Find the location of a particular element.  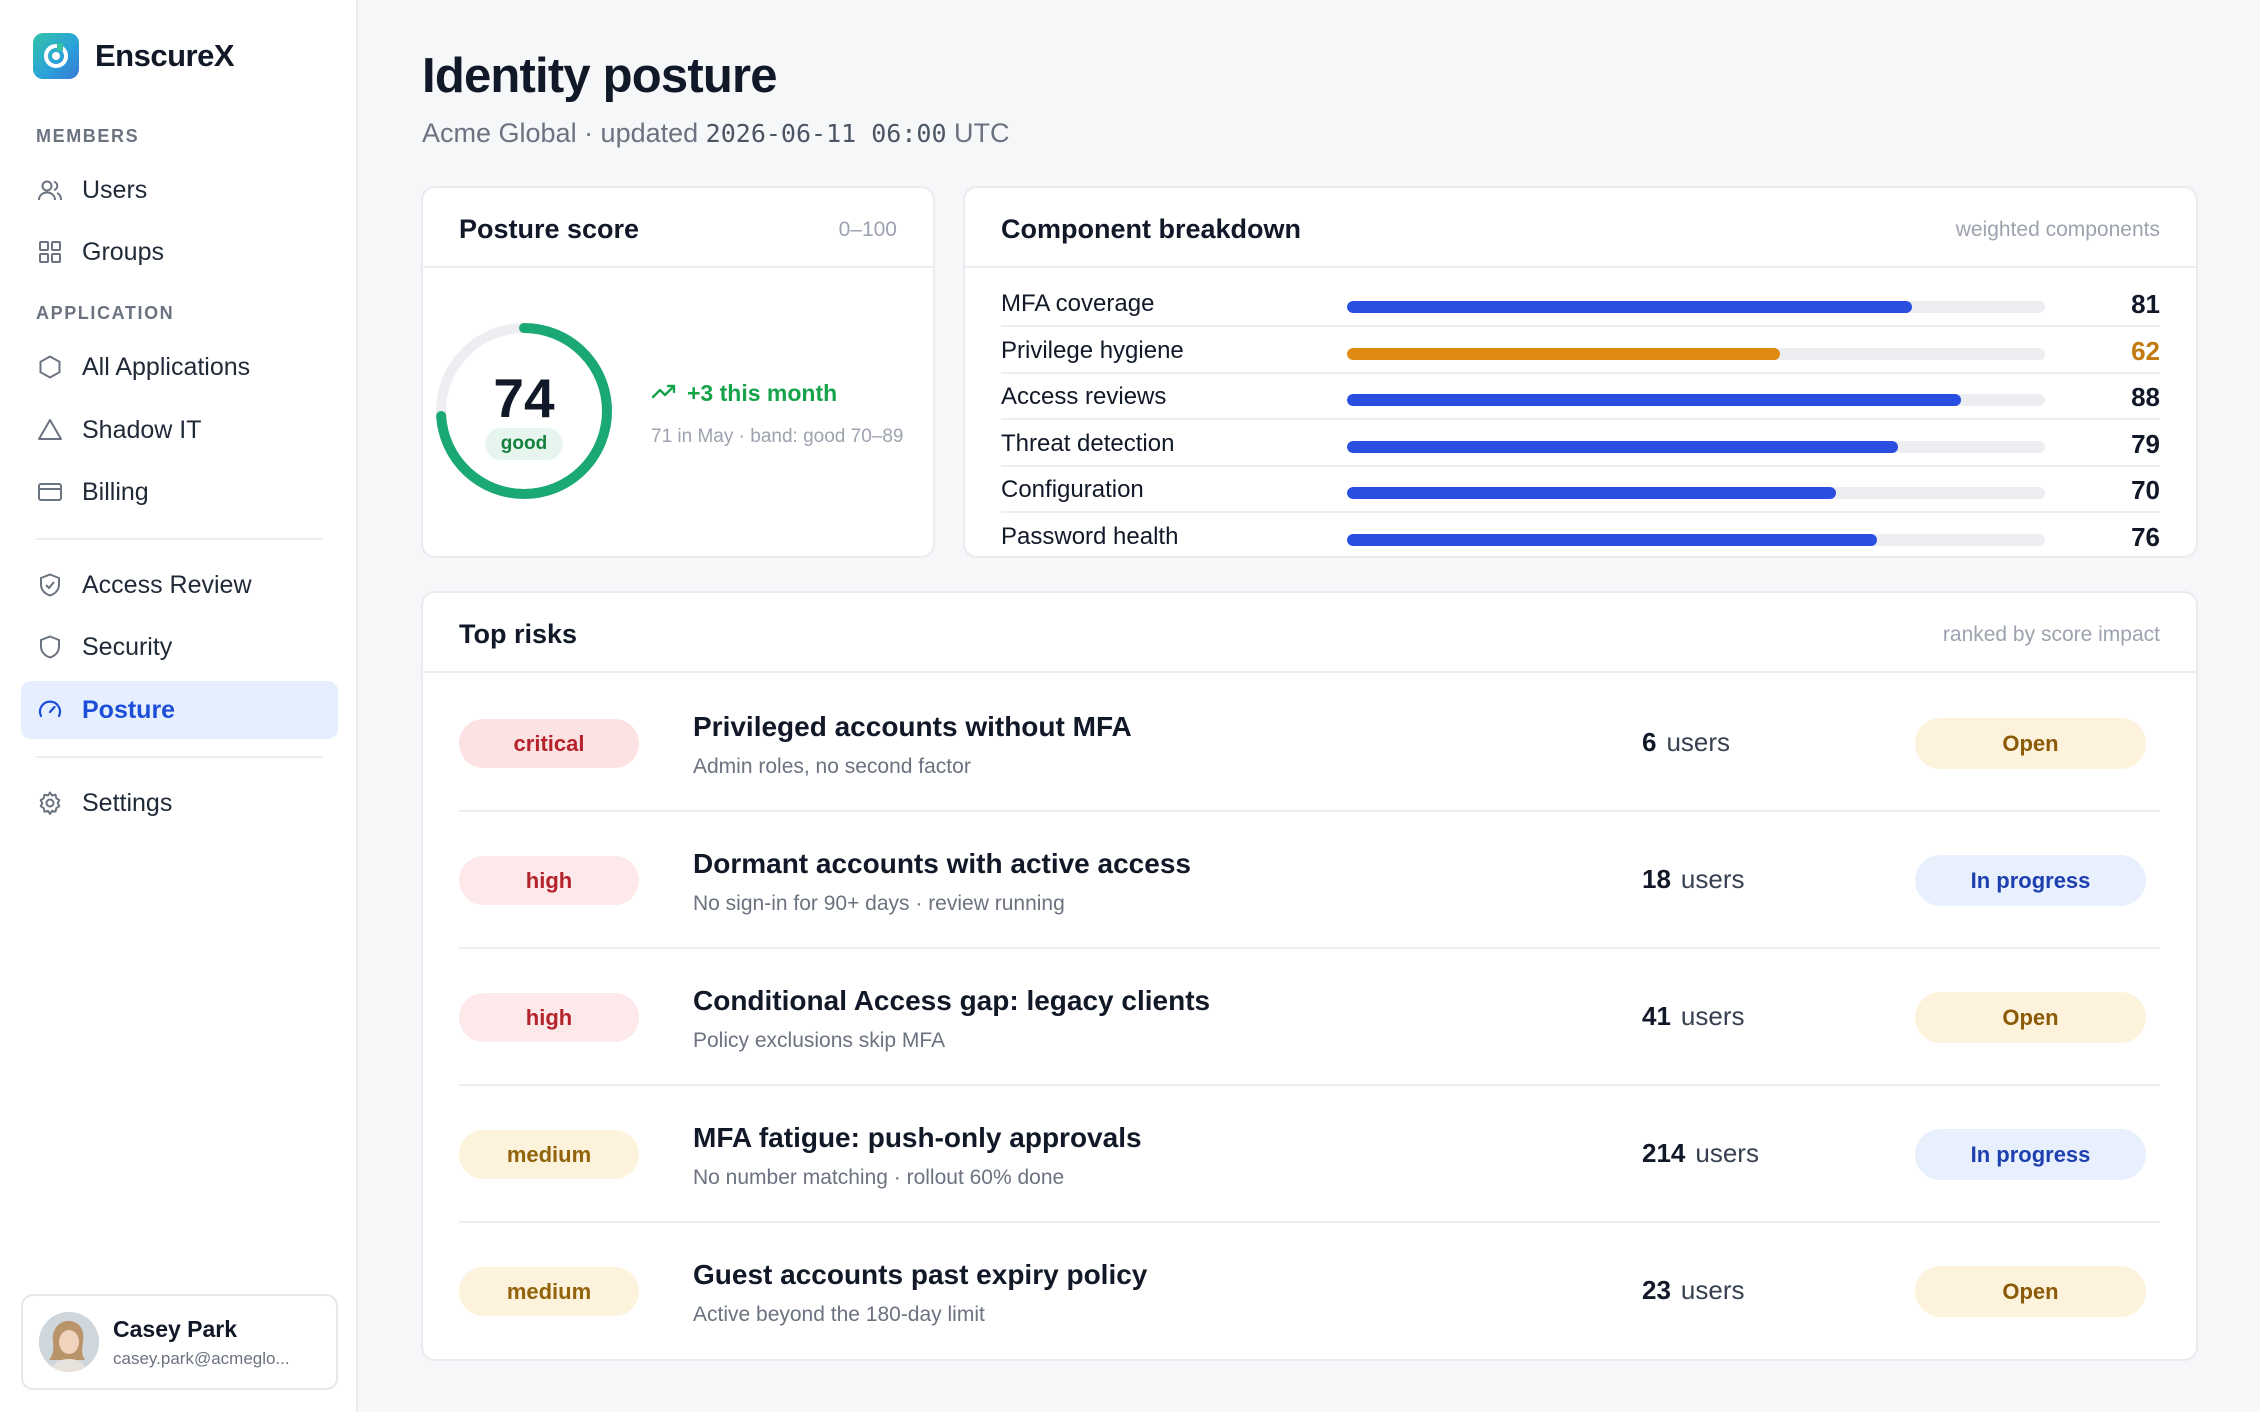

component-name: MFA coverage is located at coordinates (1078, 303).